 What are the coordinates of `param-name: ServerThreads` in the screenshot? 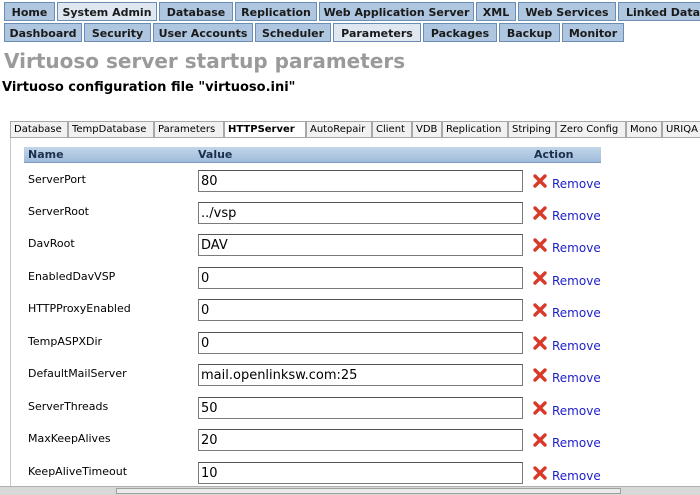 It's located at (68, 406).